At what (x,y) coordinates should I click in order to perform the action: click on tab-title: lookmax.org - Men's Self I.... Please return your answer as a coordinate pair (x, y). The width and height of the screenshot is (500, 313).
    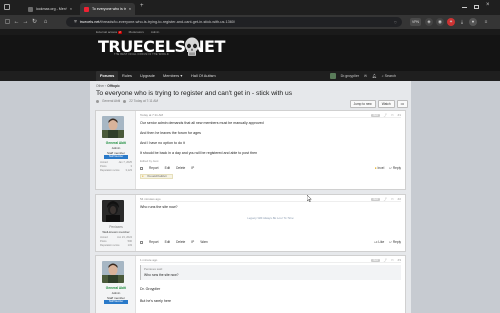
    Looking at the image, I should click on (51, 9).